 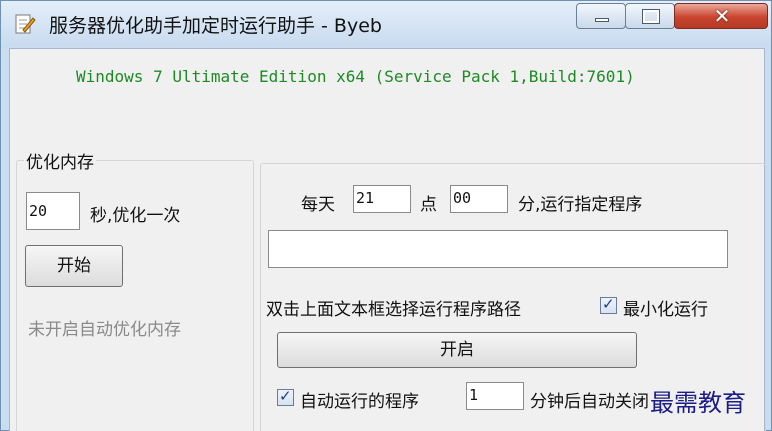 What do you see at coordinates (382, 199) in the screenshot?
I see `hour-input: 21` at bounding box center [382, 199].